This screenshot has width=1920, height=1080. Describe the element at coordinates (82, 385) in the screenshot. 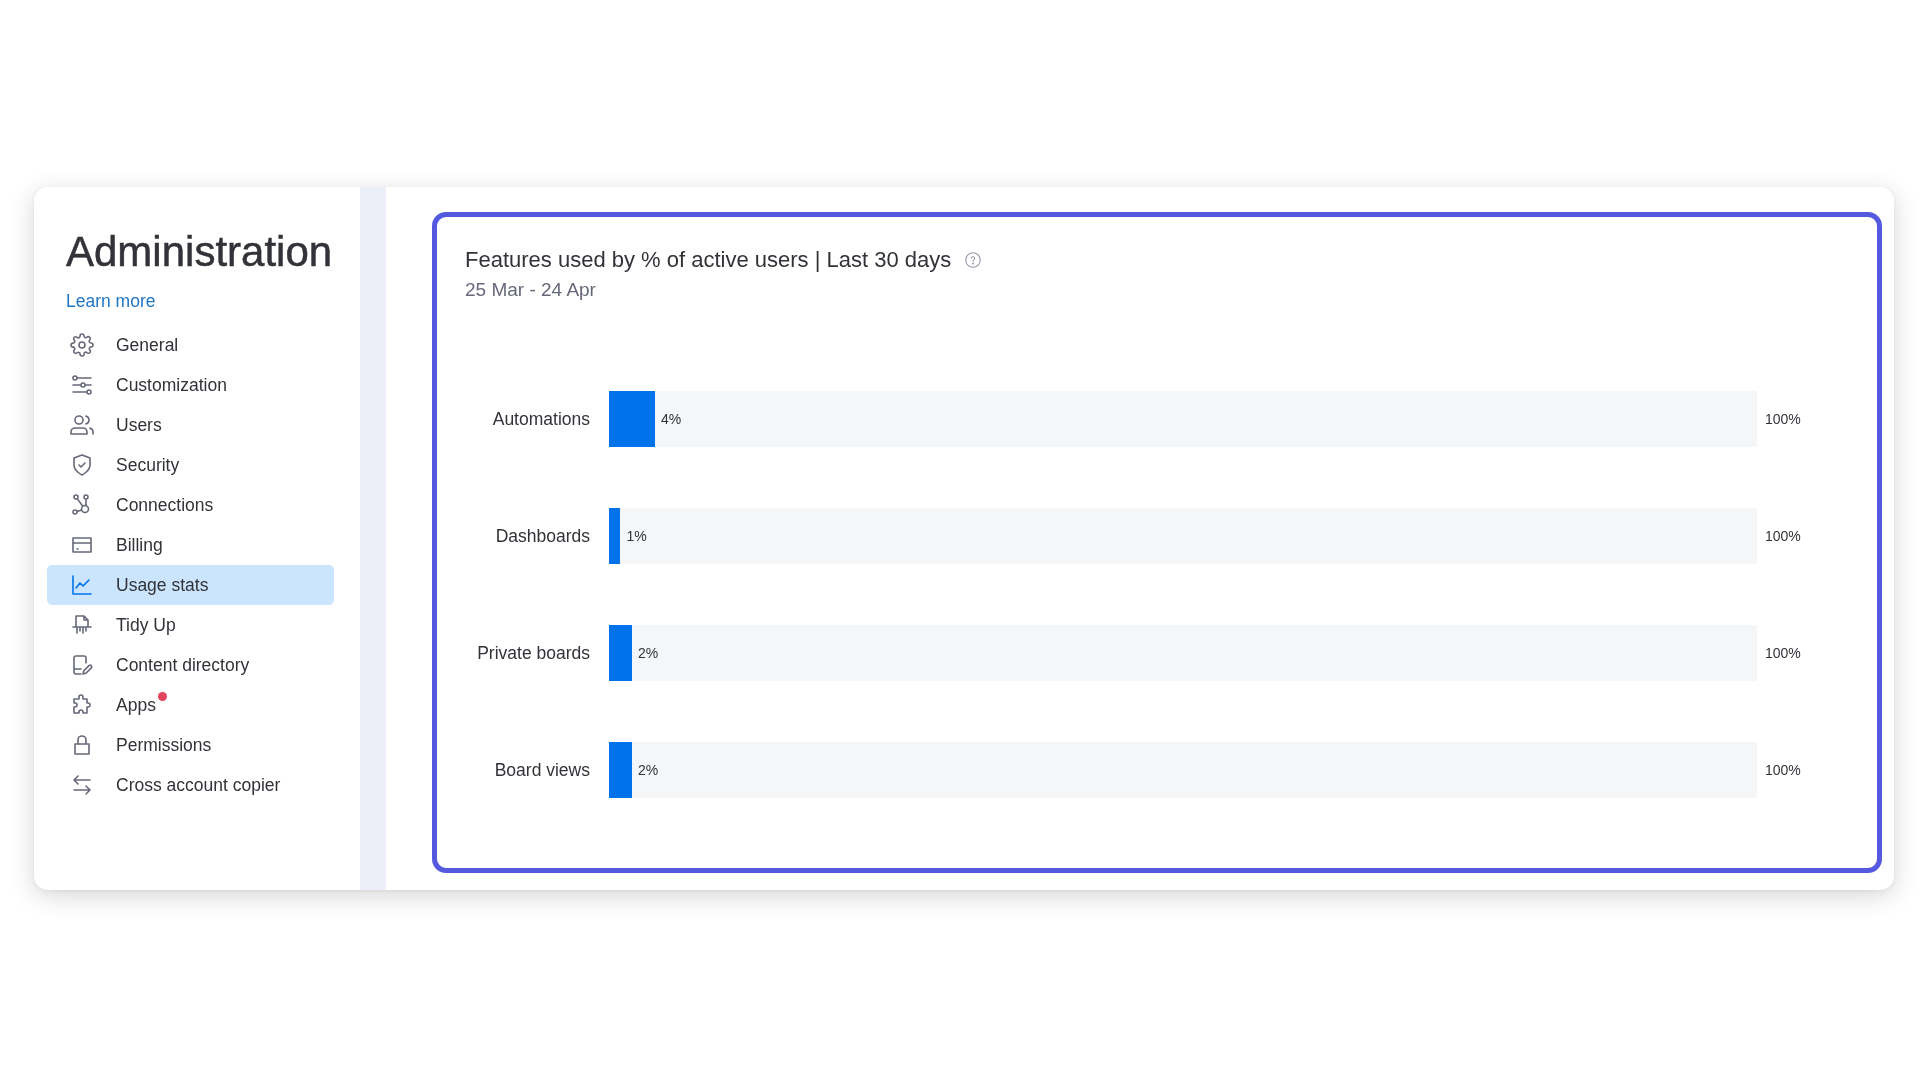

I see `sliders-icon` at that location.